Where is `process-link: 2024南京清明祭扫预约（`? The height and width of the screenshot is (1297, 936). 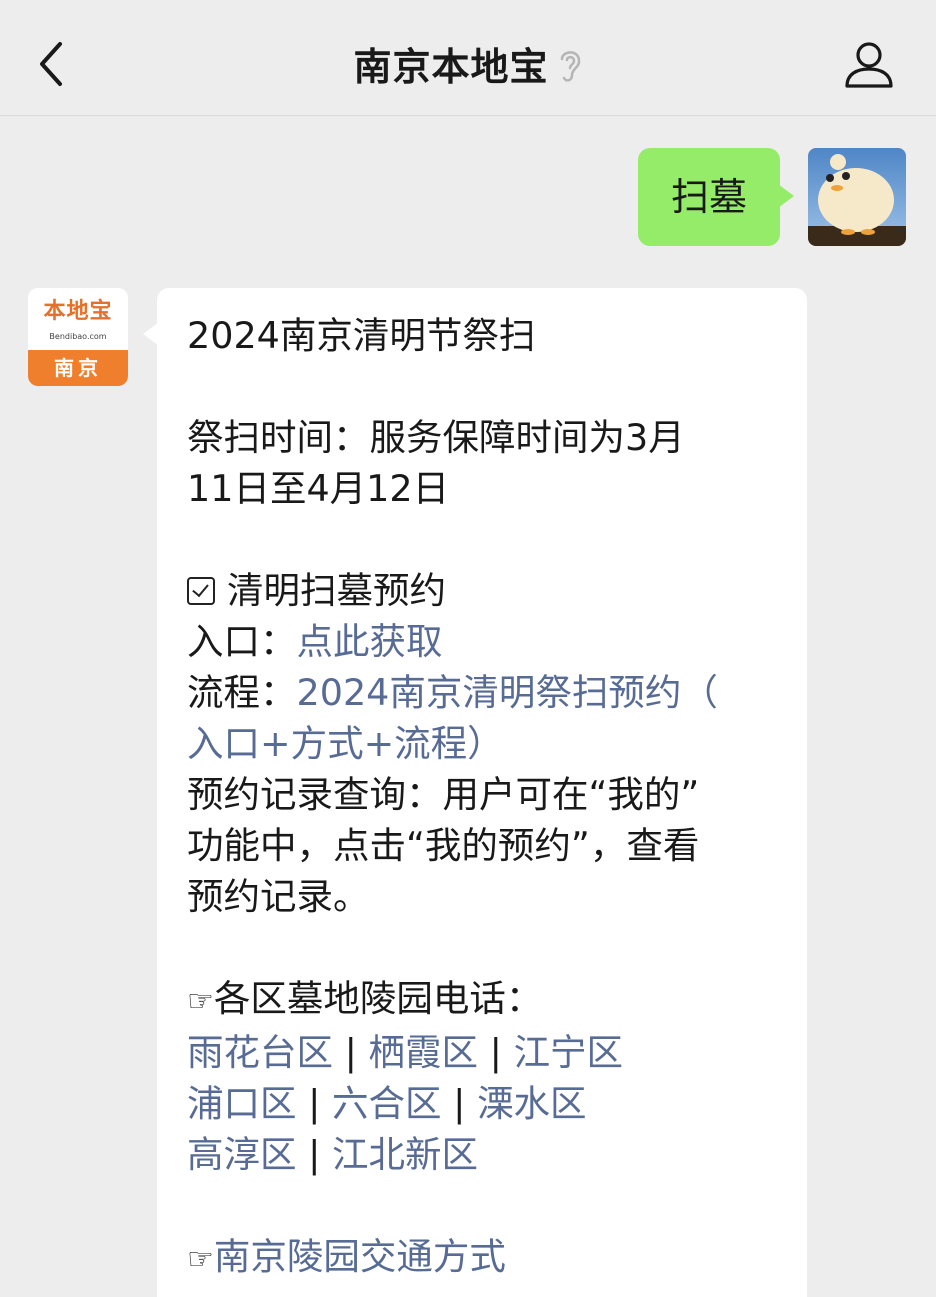 process-link: 2024南京清明祭扫预约（ is located at coordinates (507, 692).